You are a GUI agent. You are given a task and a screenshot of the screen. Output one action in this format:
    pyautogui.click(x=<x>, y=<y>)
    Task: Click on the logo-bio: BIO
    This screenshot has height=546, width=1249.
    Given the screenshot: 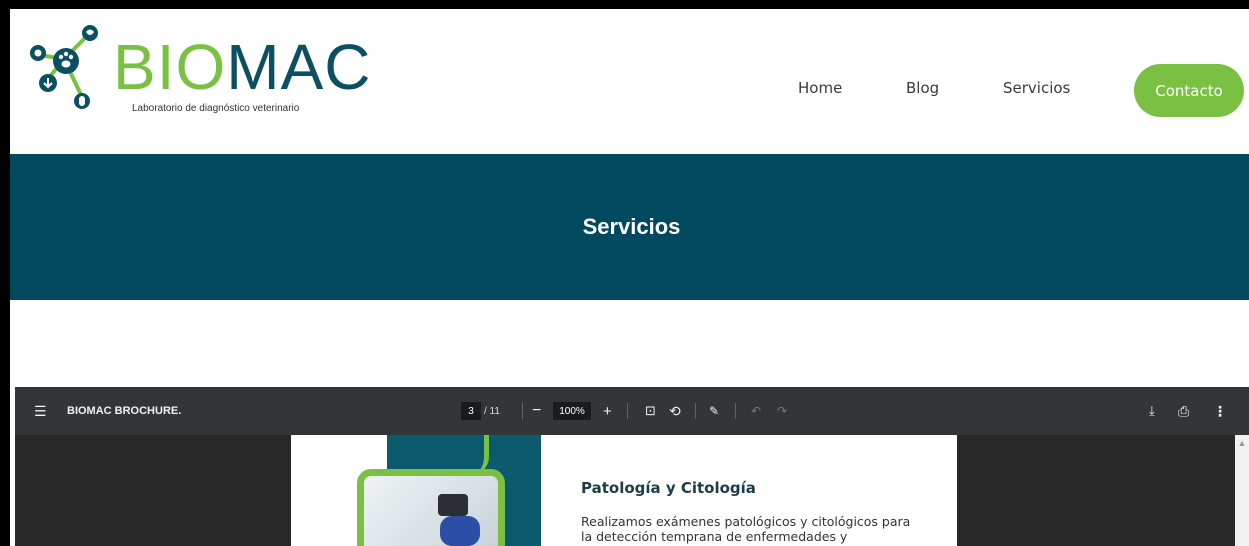 What is the action you would take?
    pyautogui.click(x=170, y=67)
    